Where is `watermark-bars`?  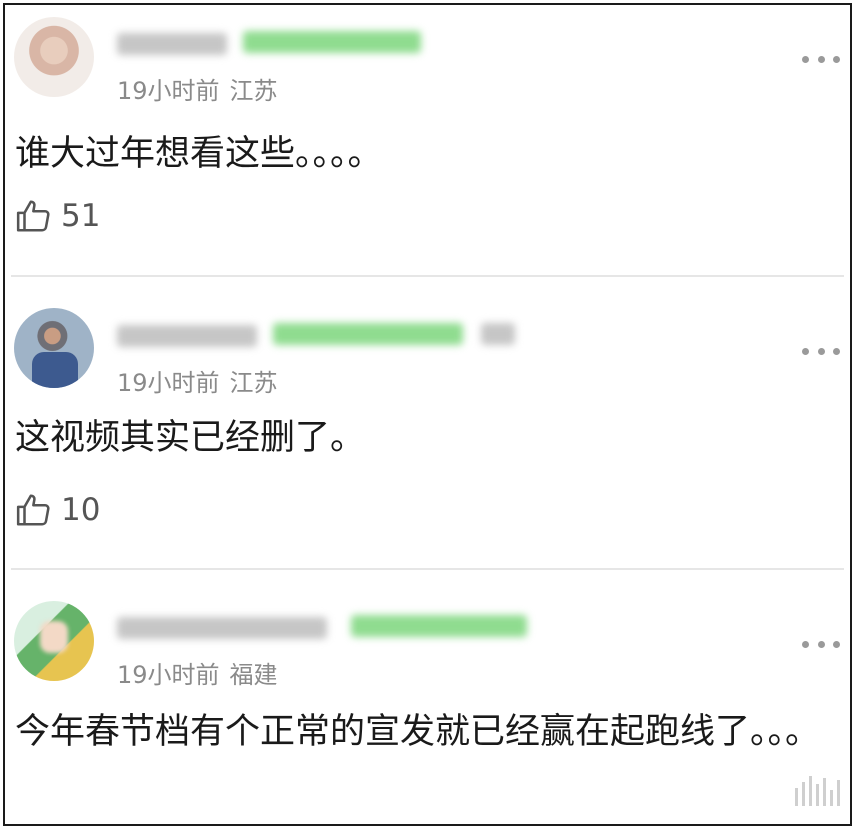
watermark-bars is located at coordinates (817, 791).